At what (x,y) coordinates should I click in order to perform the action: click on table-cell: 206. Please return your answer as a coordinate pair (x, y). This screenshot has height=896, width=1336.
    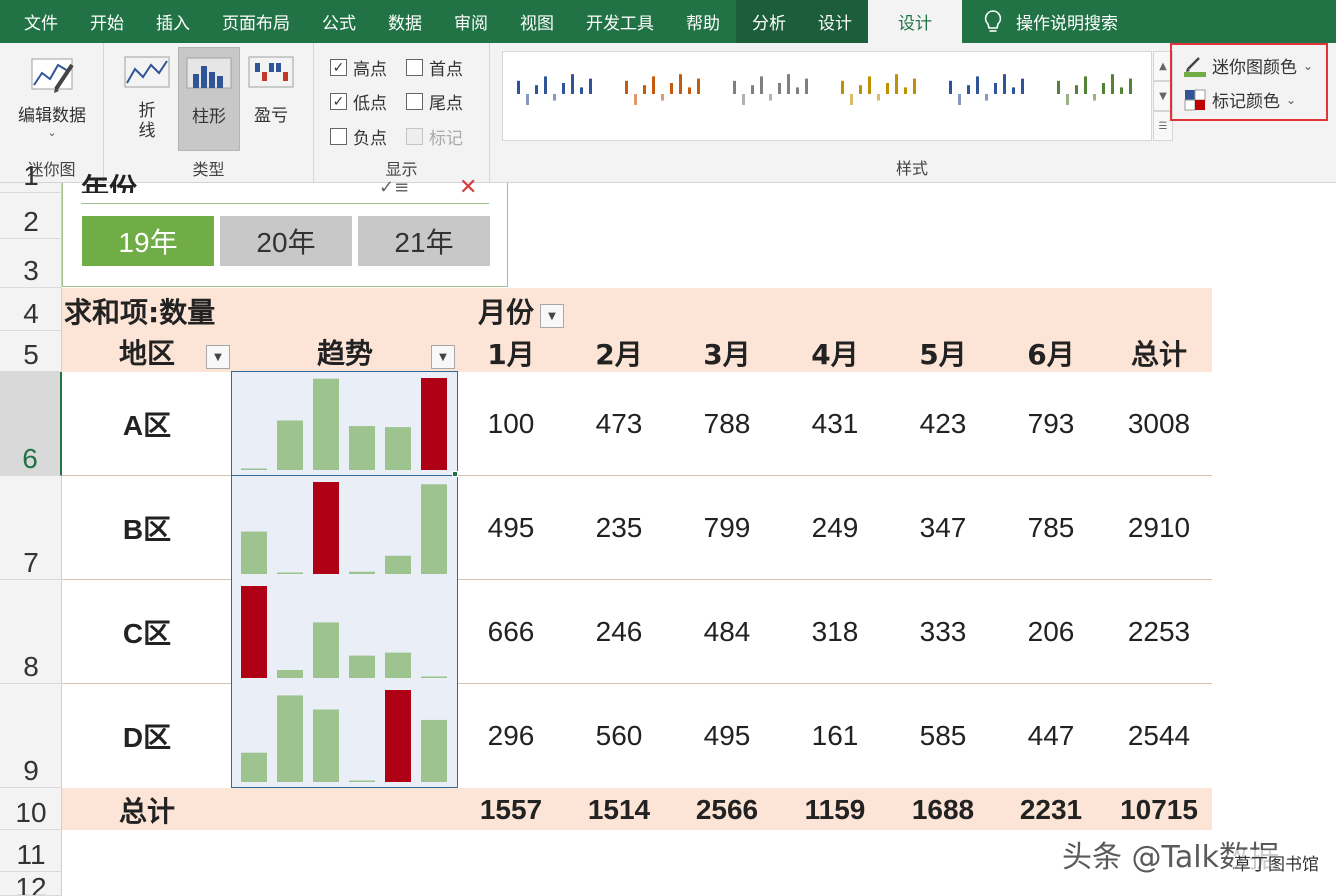
    Looking at the image, I should click on (1051, 632).